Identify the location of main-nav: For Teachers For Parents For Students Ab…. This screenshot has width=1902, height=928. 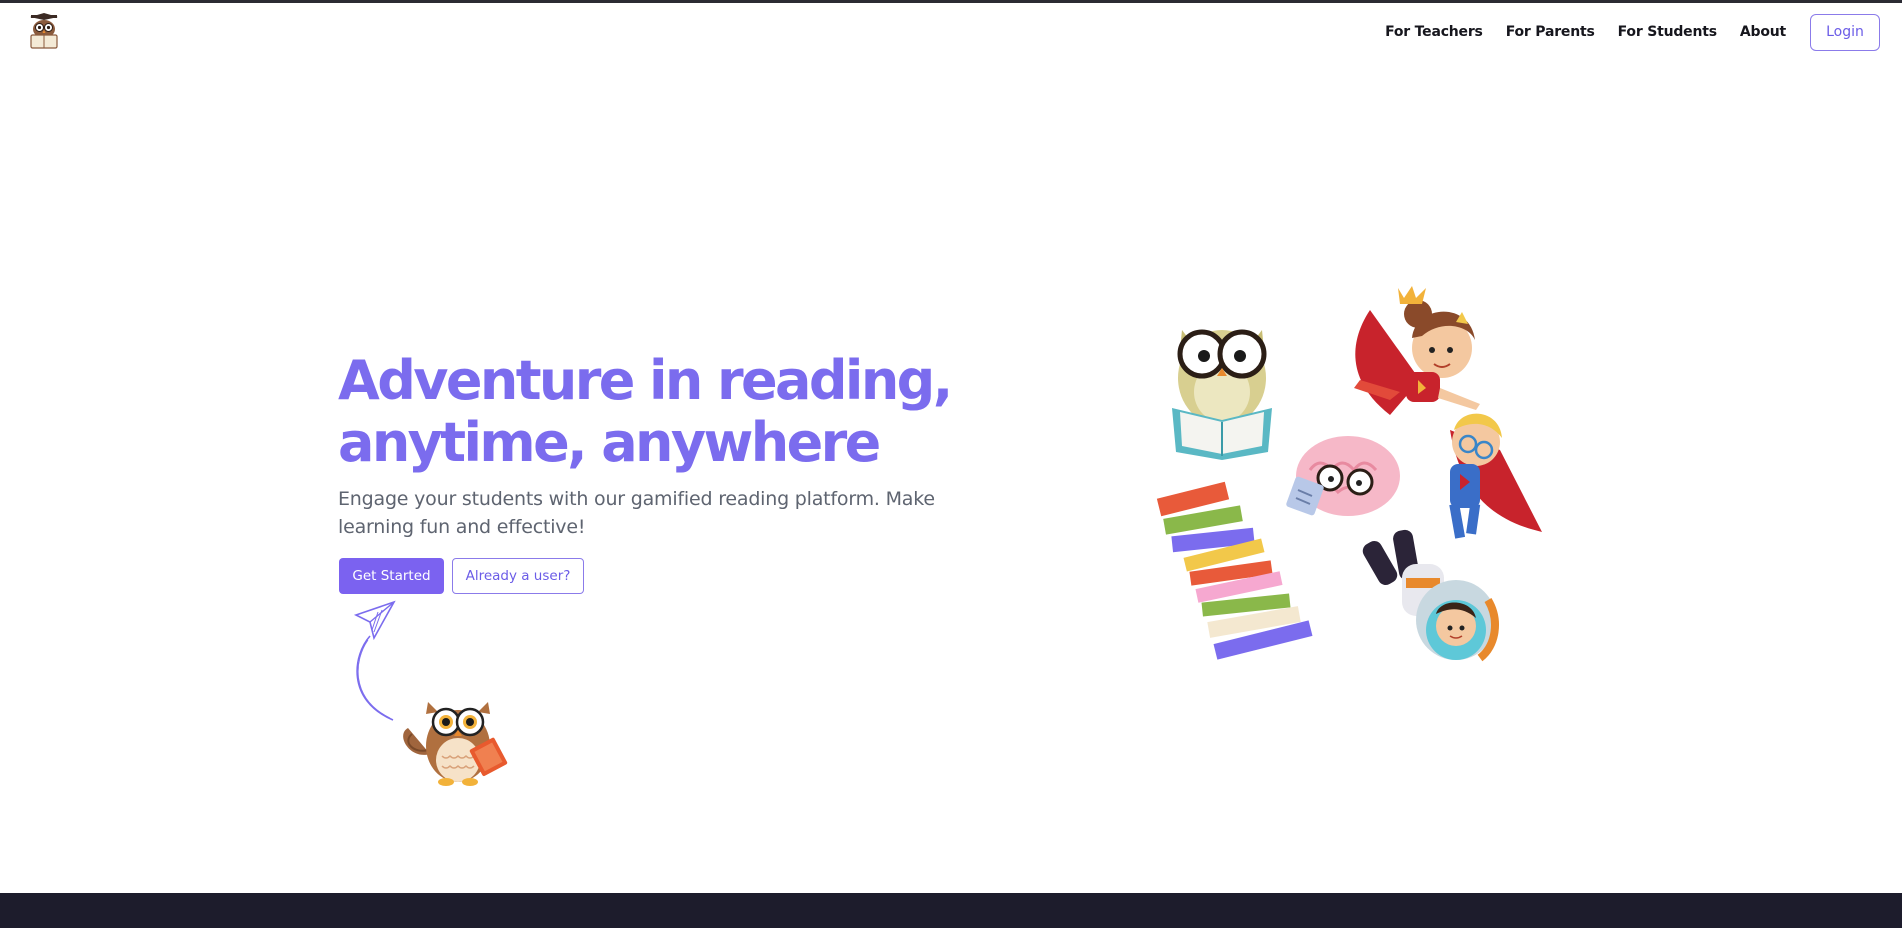
(1621, 32).